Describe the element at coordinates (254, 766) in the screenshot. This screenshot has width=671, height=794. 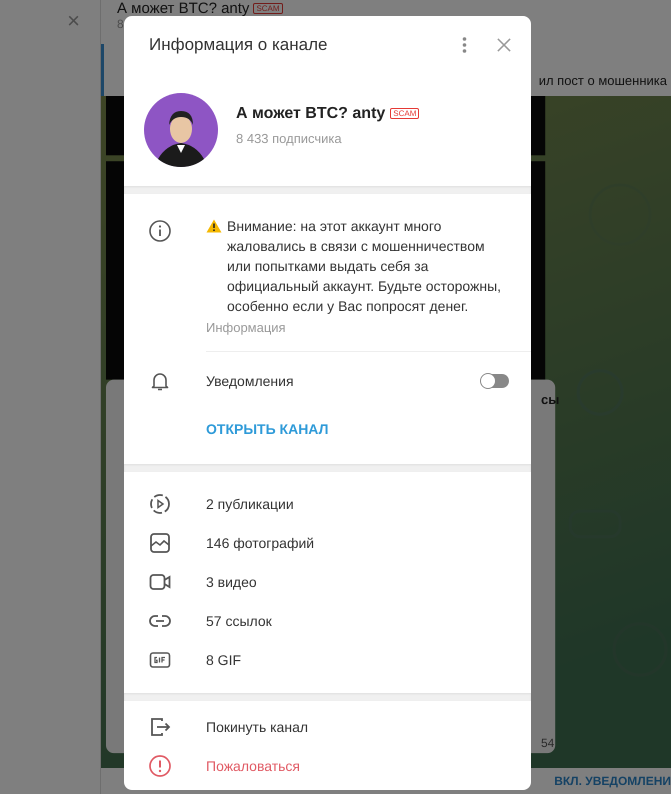
I see `action-label: Пожаловаться` at that location.